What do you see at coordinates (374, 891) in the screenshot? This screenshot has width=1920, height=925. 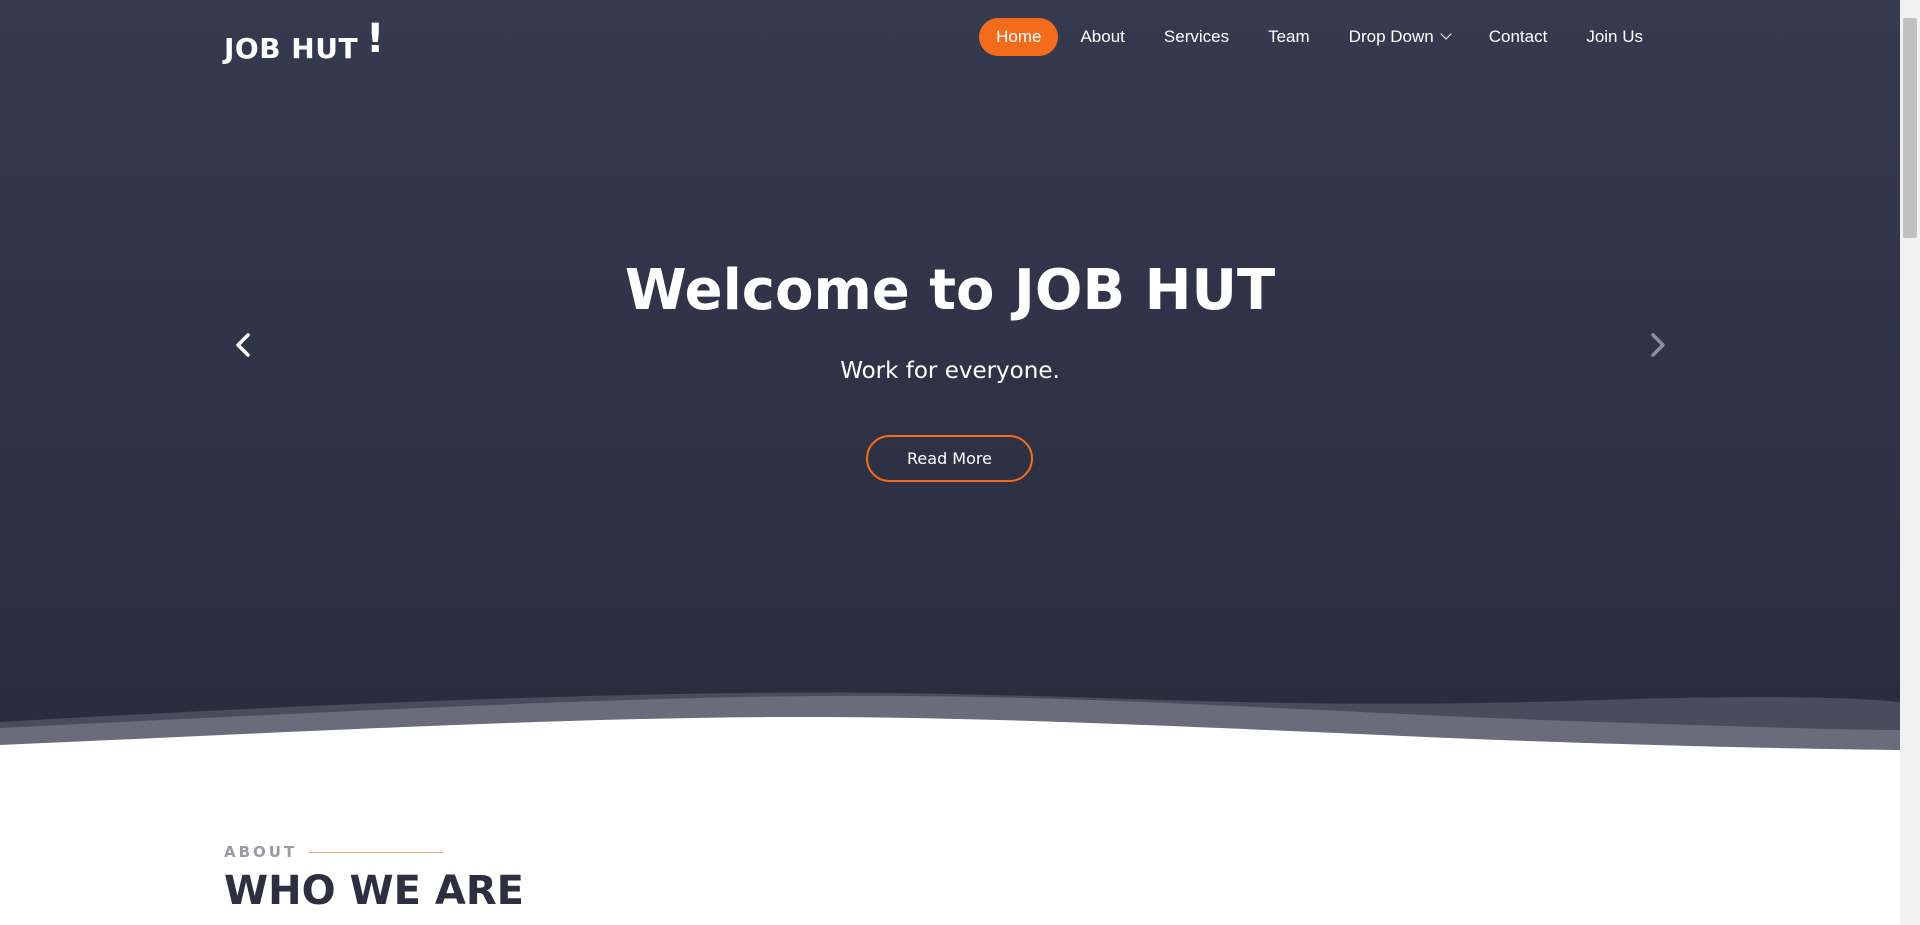 I see `about-title: WHO WE ARE` at bounding box center [374, 891].